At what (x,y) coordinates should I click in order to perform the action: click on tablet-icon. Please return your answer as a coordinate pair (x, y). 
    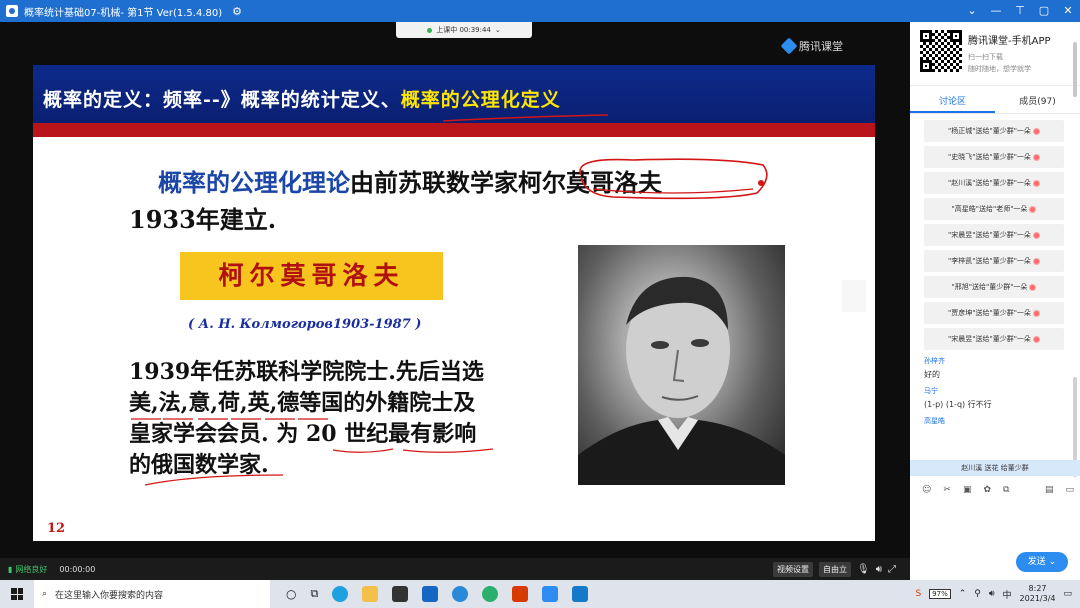
    Looking at the image, I should click on (580, 594).